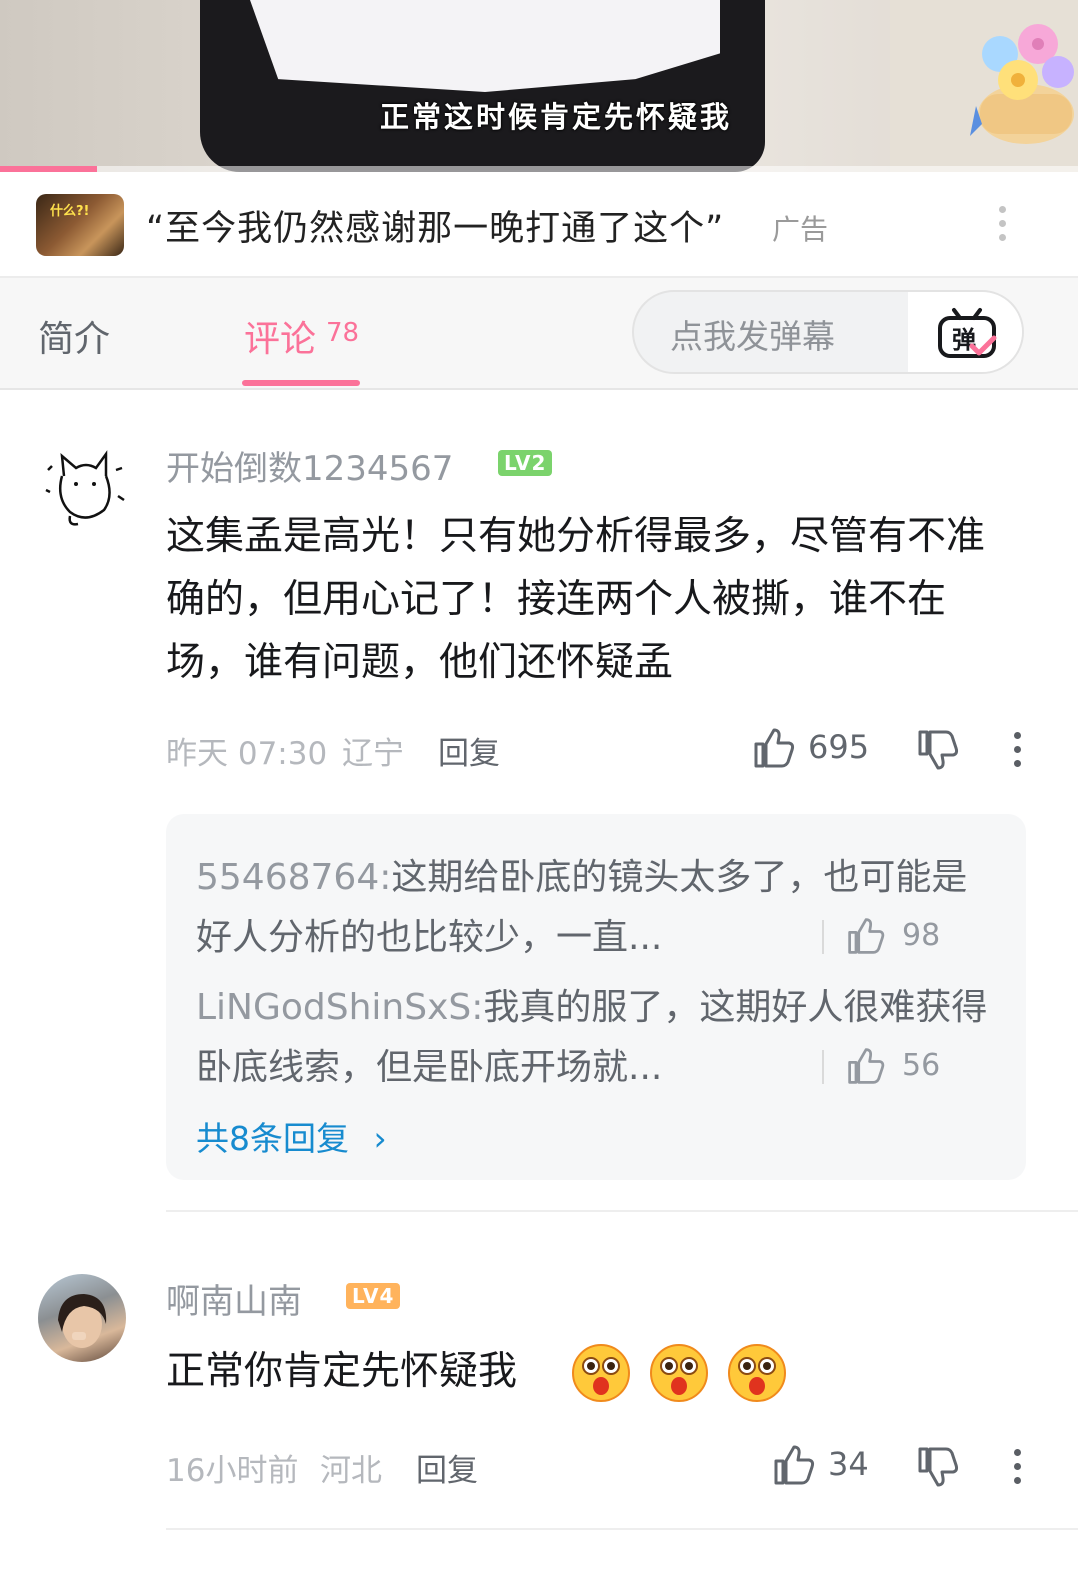 This screenshot has height=1596, width=1078. What do you see at coordinates (74, 336) in the screenshot?
I see `tab-intro: 简介` at bounding box center [74, 336].